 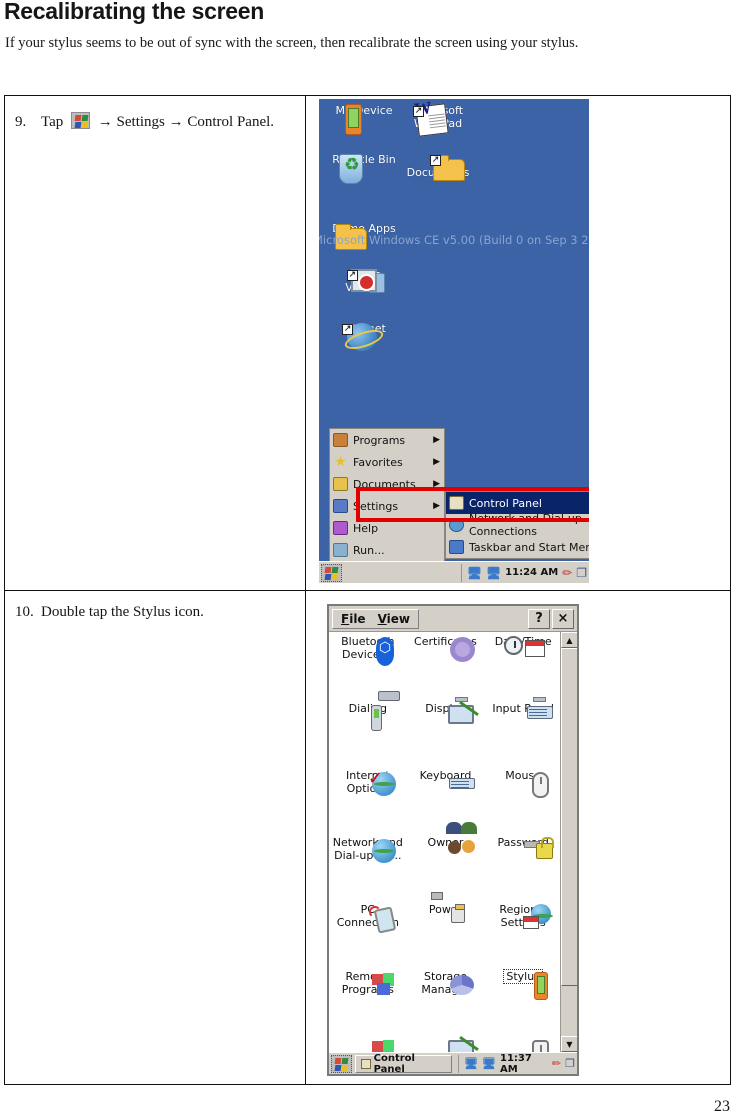 What do you see at coordinates (394, 1063) in the screenshot?
I see `taskbar-task-label: Control Panel` at bounding box center [394, 1063].